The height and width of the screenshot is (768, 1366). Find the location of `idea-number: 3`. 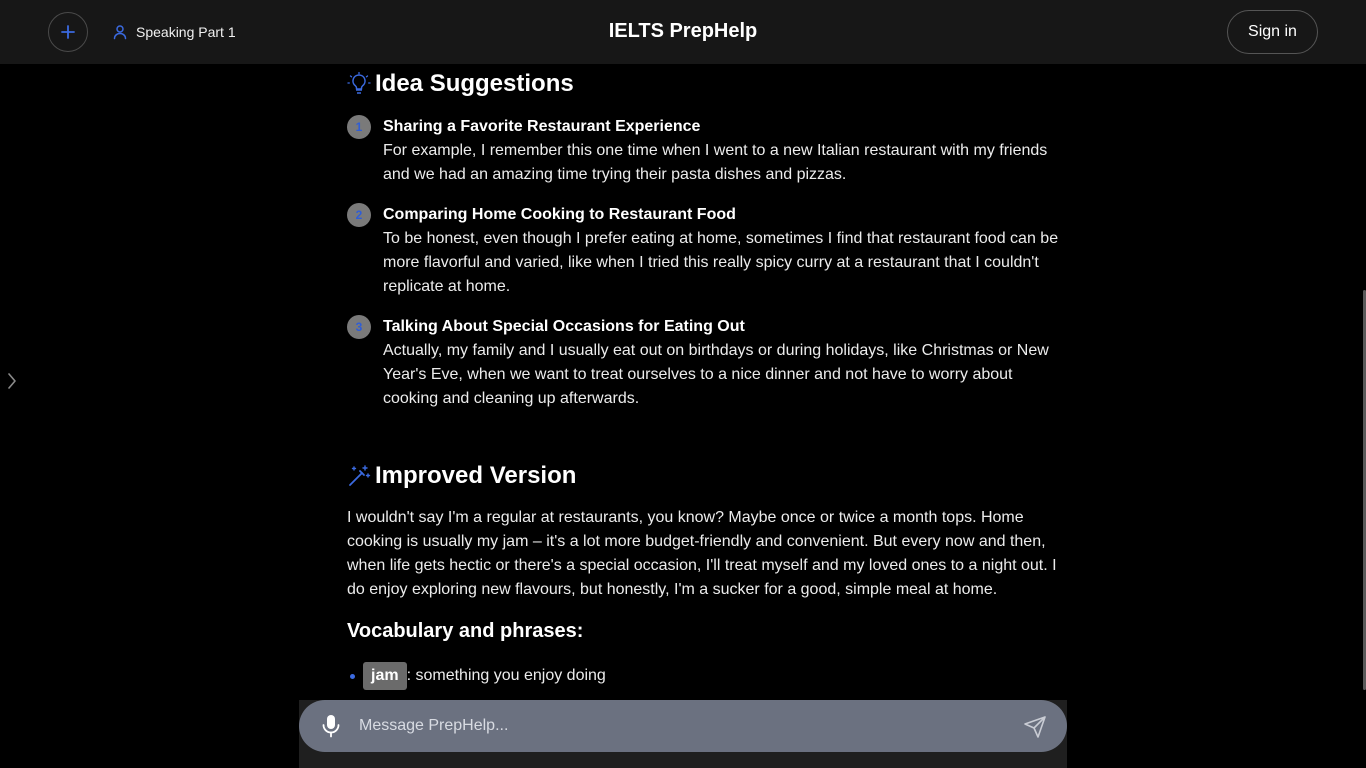

idea-number: 3 is located at coordinates (359, 327).